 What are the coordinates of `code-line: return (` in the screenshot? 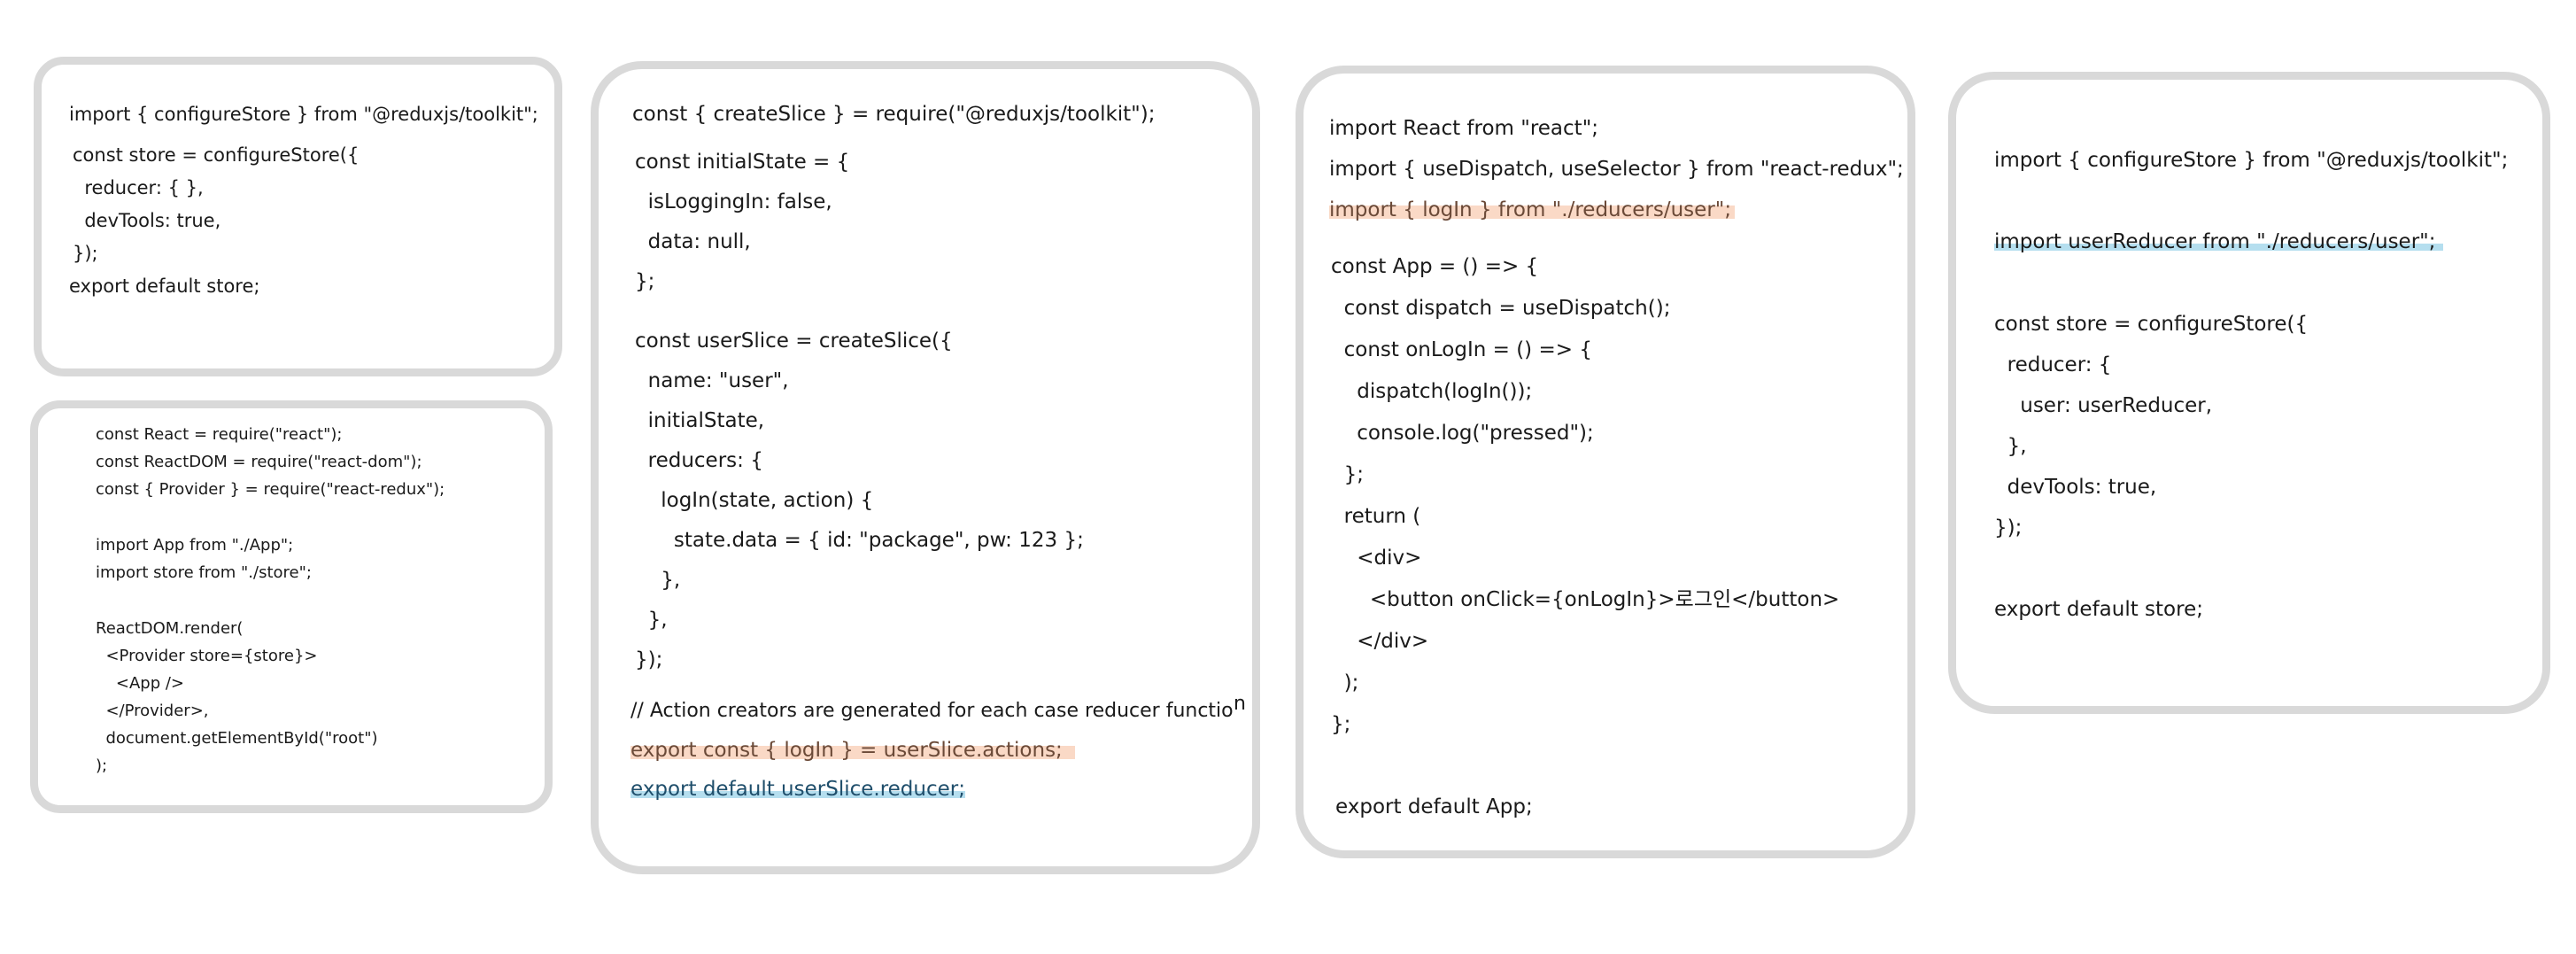 It's located at (1376, 516).